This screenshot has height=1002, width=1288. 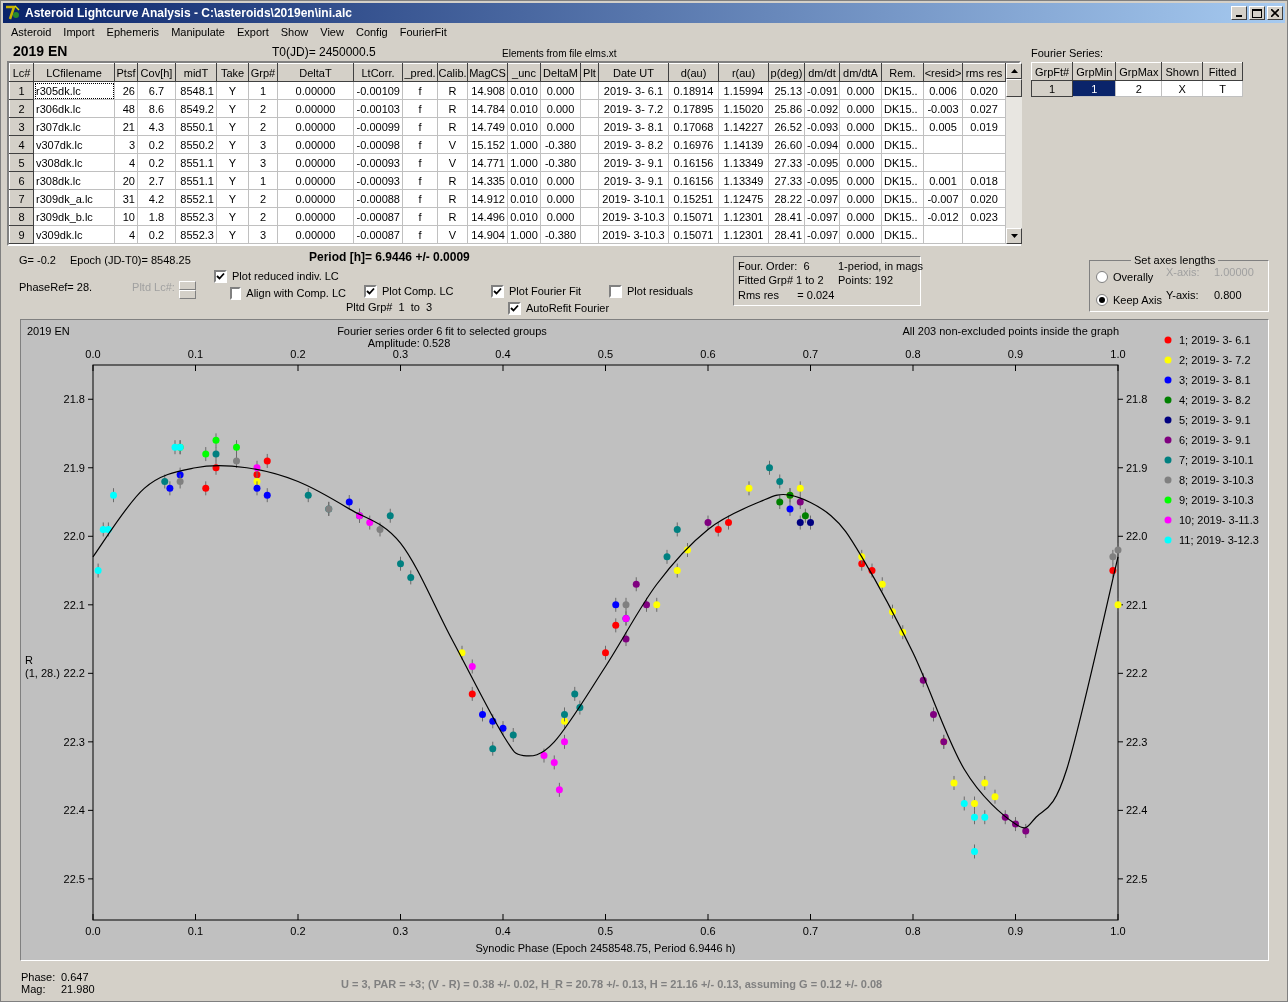 What do you see at coordinates (943, 180) in the screenshot?
I see `table-cell: 0.001` at bounding box center [943, 180].